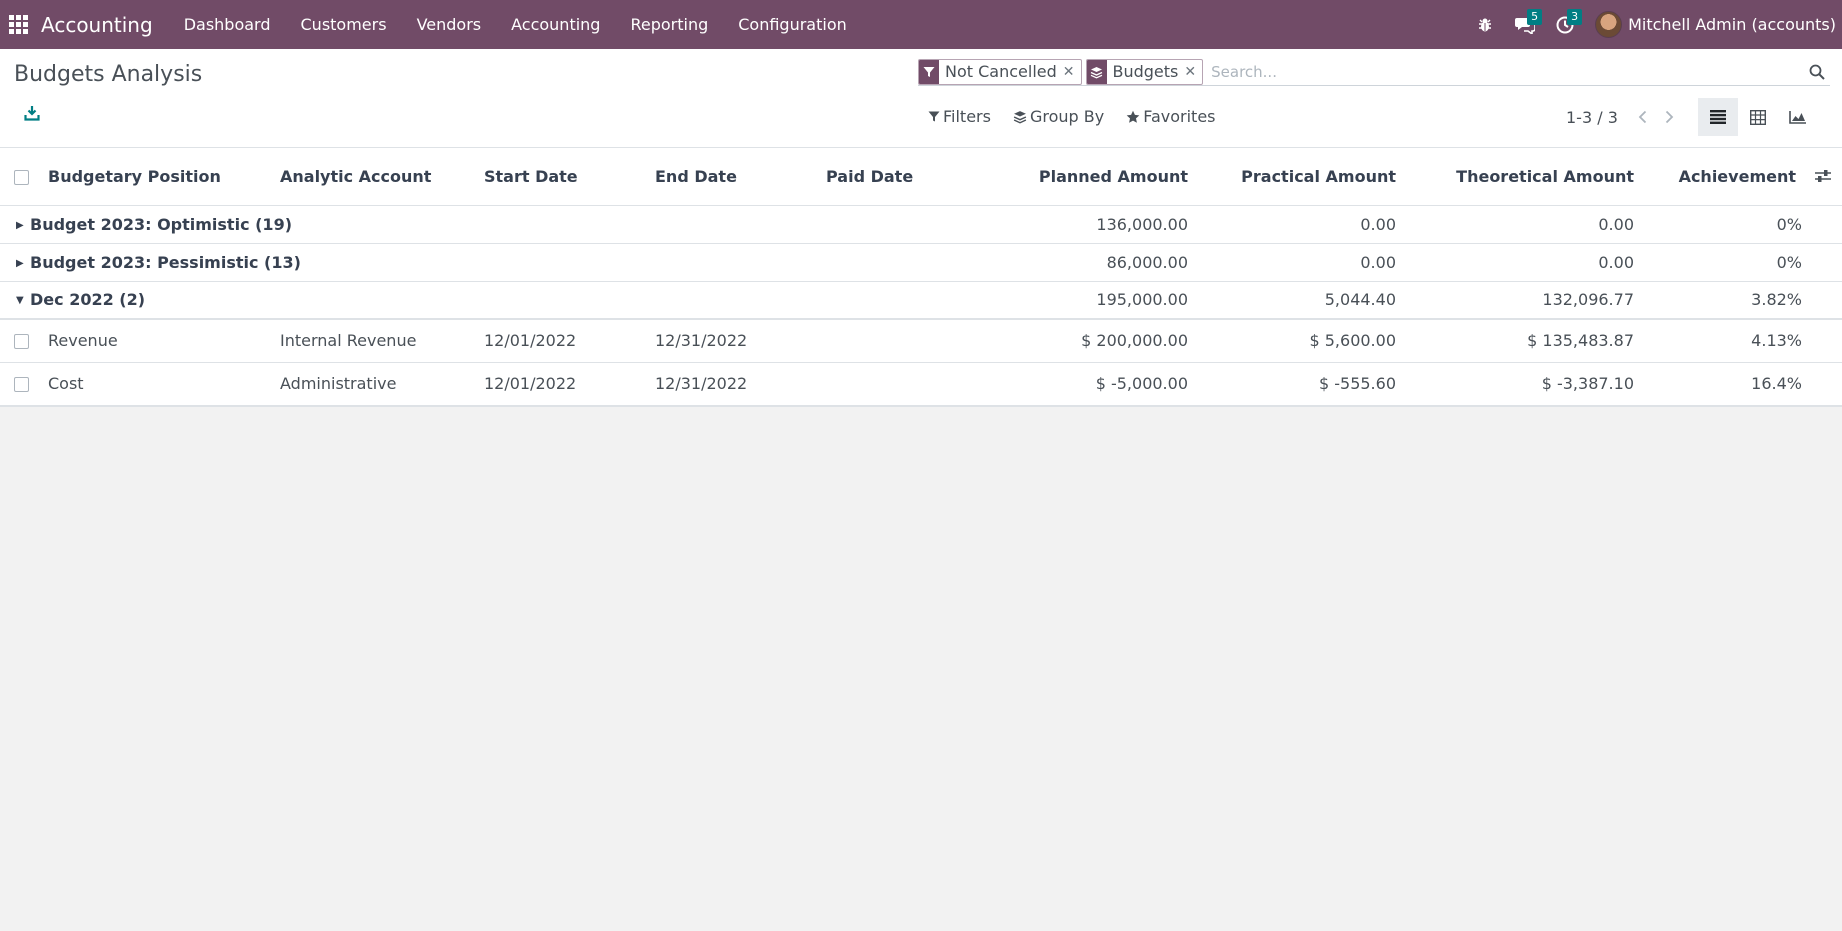  What do you see at coordinates (1592, 117) in the screenshot?
I see `pager-value: 1-3 / 3` at bounding box center [1592, 117].